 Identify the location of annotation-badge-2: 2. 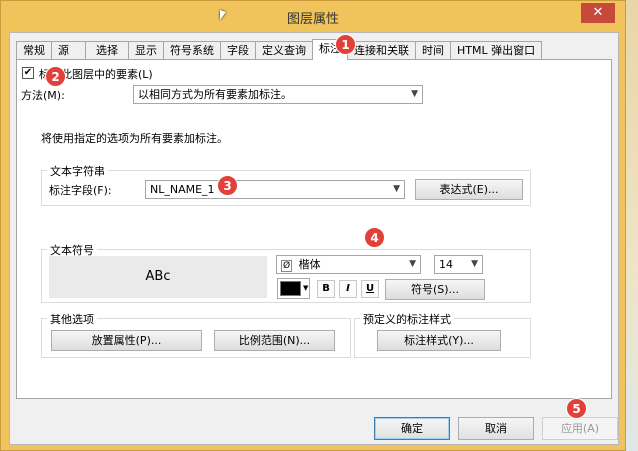
(55, 76).